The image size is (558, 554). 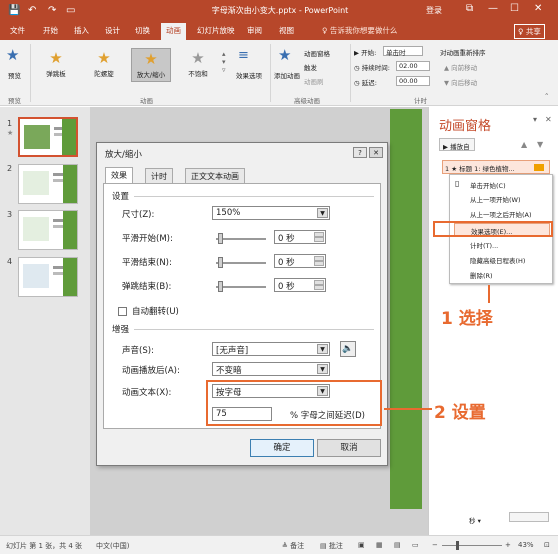 I want to click on chevron-down-icon: ▼, so click(x=322, y=349).